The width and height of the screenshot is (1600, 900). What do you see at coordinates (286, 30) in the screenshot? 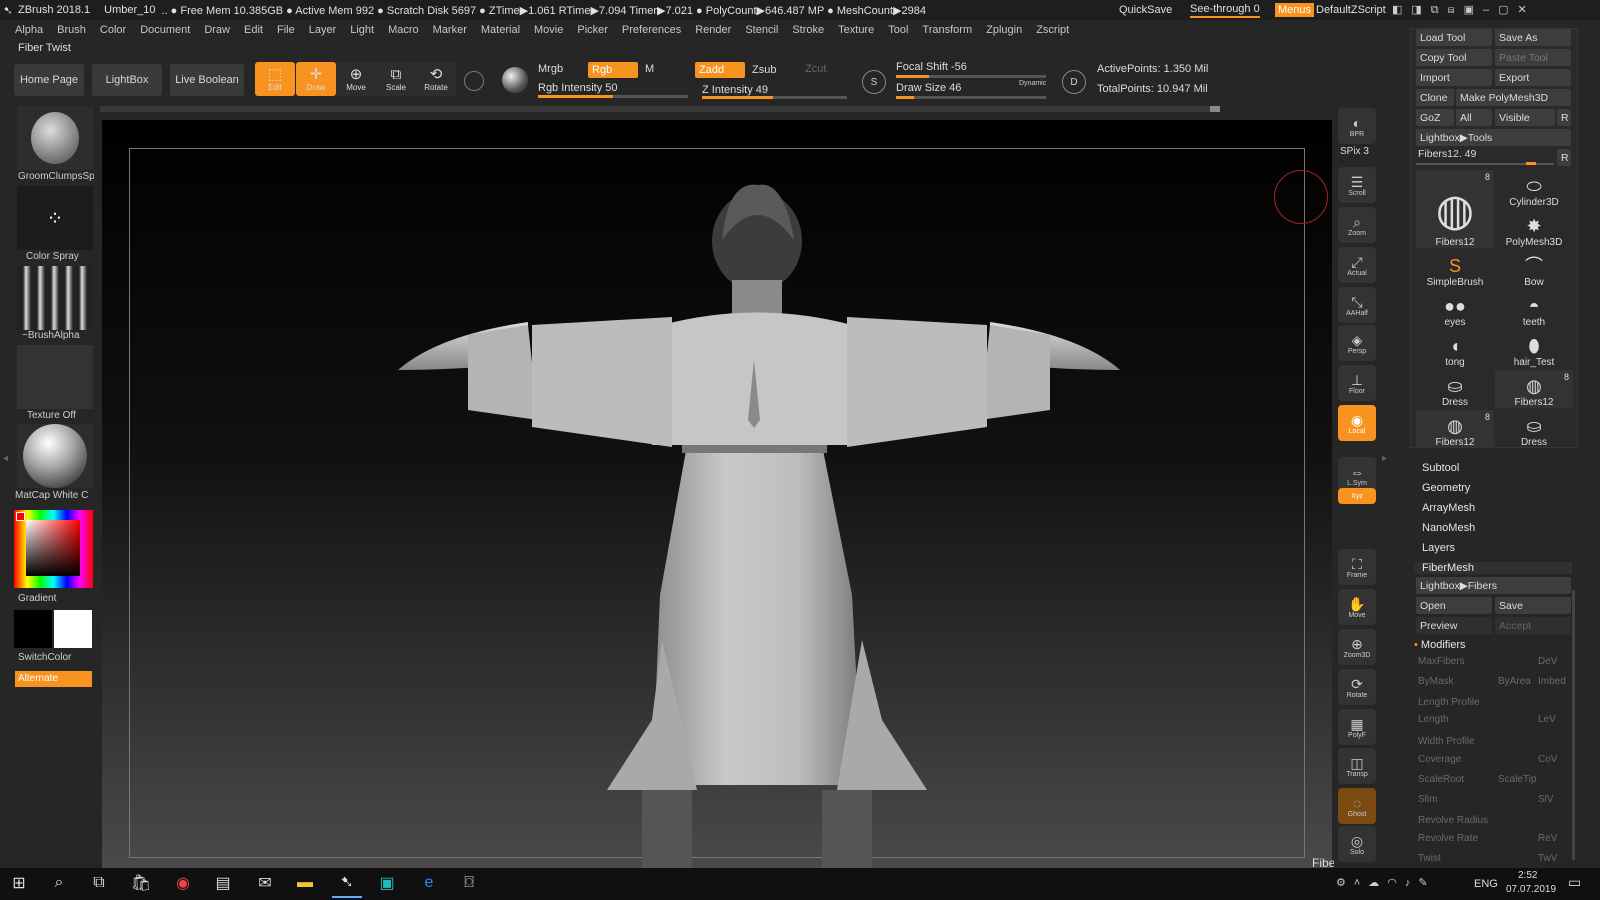
I see `menu-file: File` at bounding box center [286, 30].